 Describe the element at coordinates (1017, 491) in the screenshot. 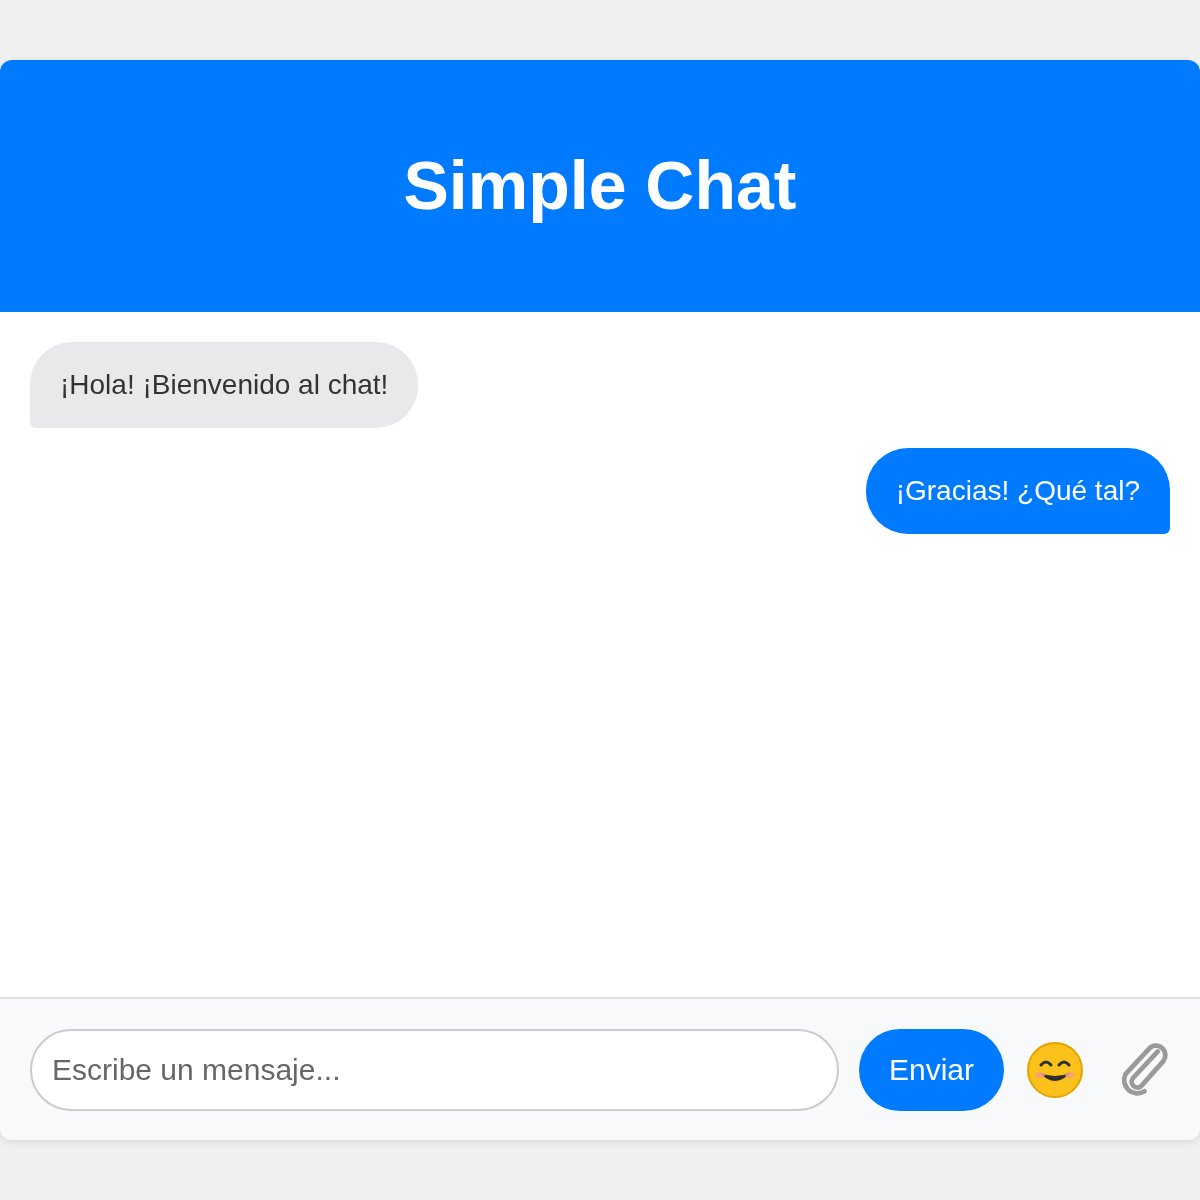

I see `sent-message: ¡Gracias! ¿Qué tal?` at that location.